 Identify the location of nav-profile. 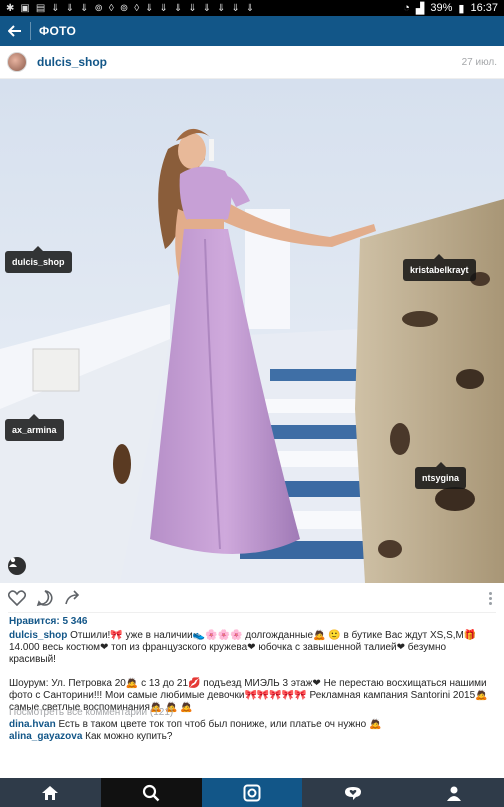
(453, 792).